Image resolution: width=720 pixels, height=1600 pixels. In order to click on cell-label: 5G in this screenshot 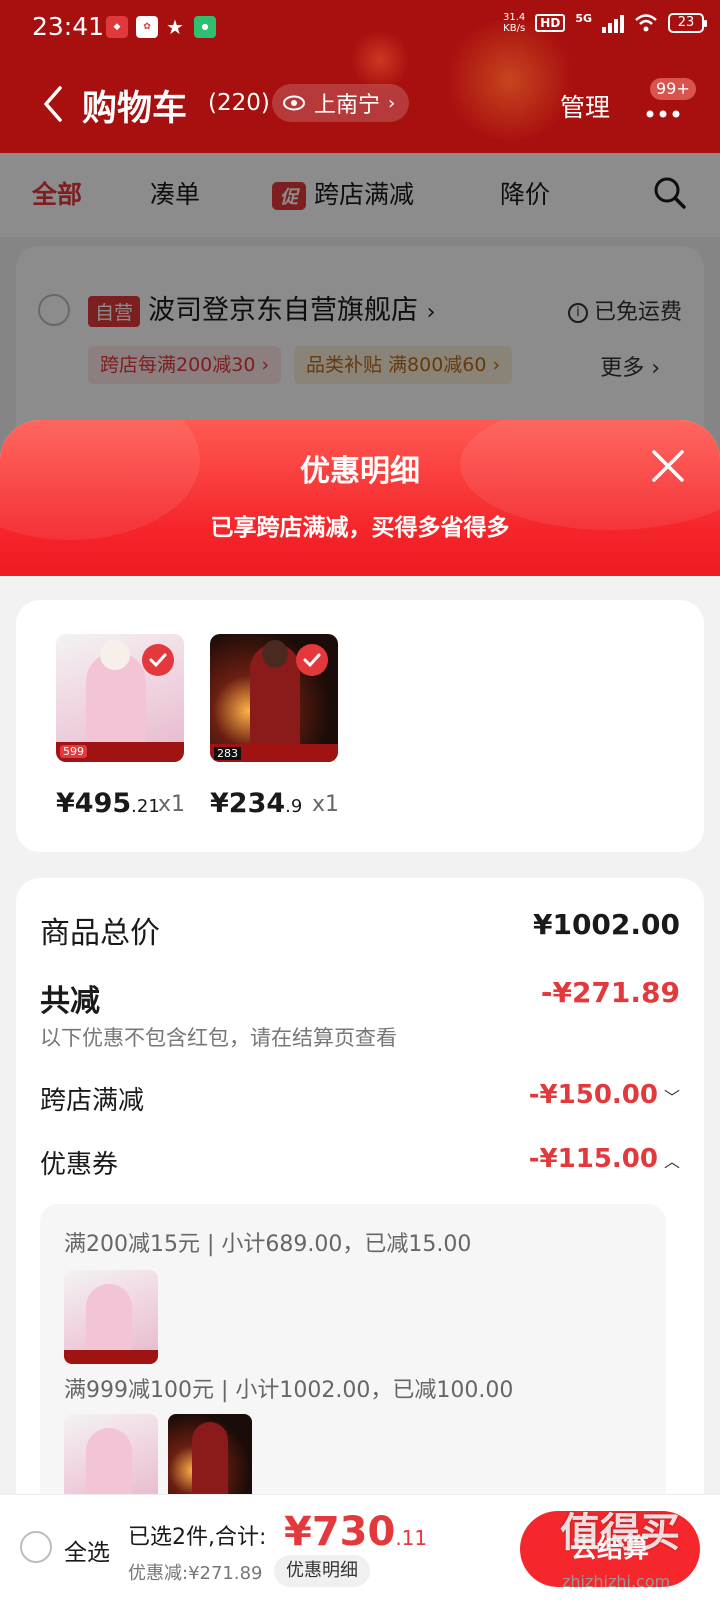, I will do `click(583, 18)`.